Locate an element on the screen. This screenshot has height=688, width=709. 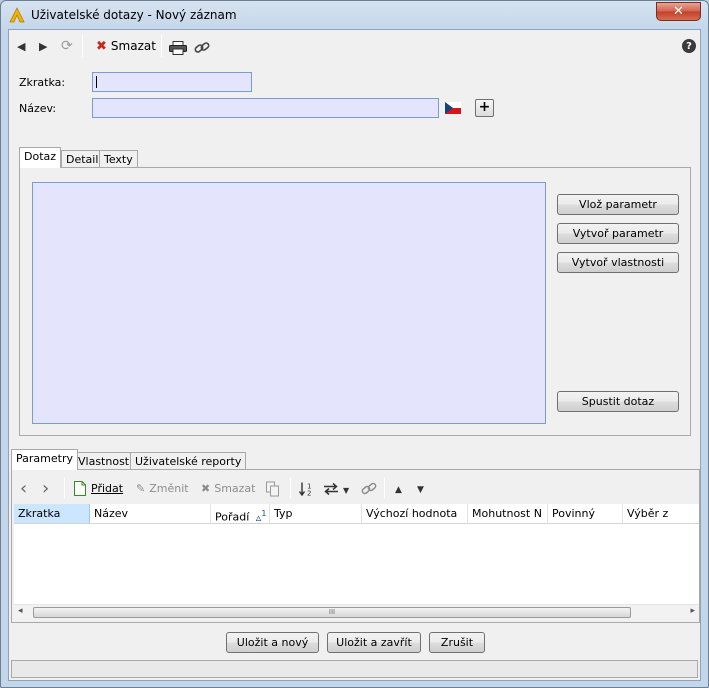
copy-icon is located at coordinates (273, 489).